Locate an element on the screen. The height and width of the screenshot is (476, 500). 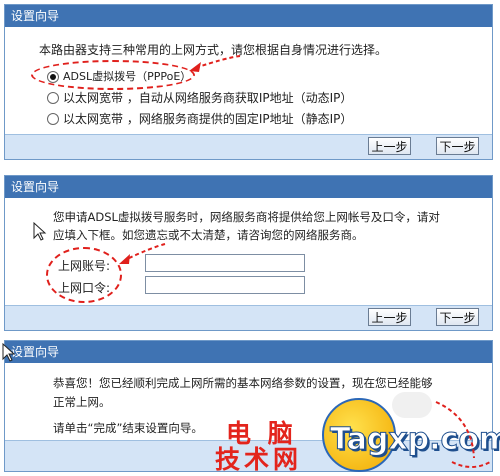
option-label: 以太网宽带 ，自动从网络服务商获取IP地址（动态IP） is located at coordinates (208, 98).